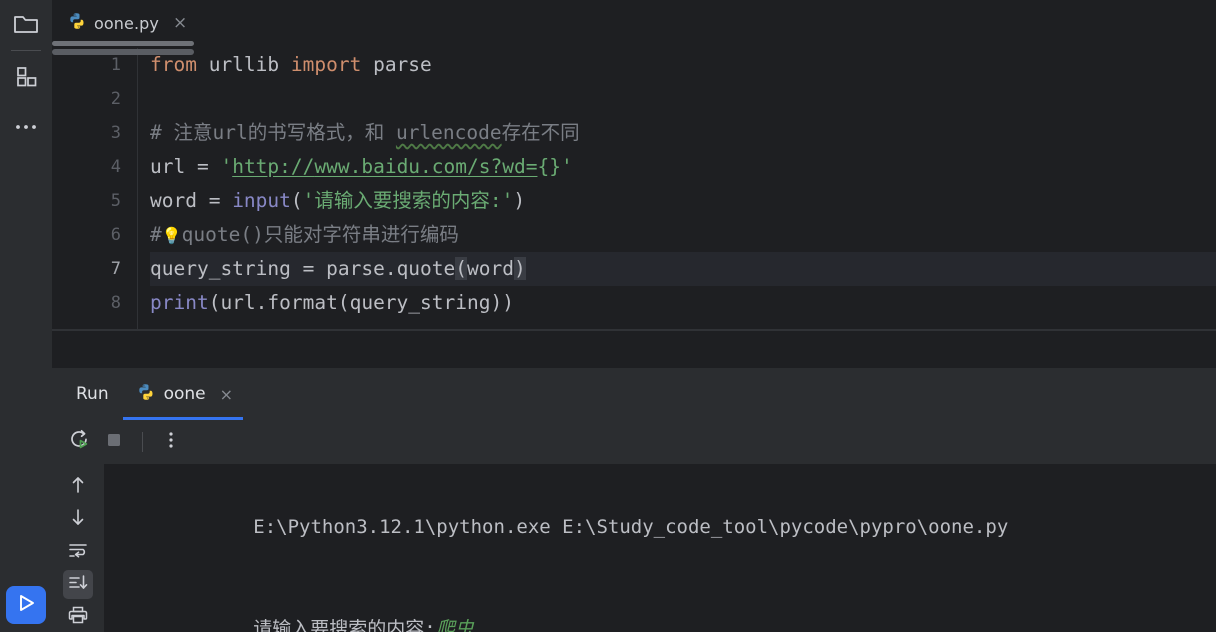 Image resolution: width=1216 pixels, height=632 pixels. I want to click on editor-tab-bar: oone.py ×, so click(634, 24).